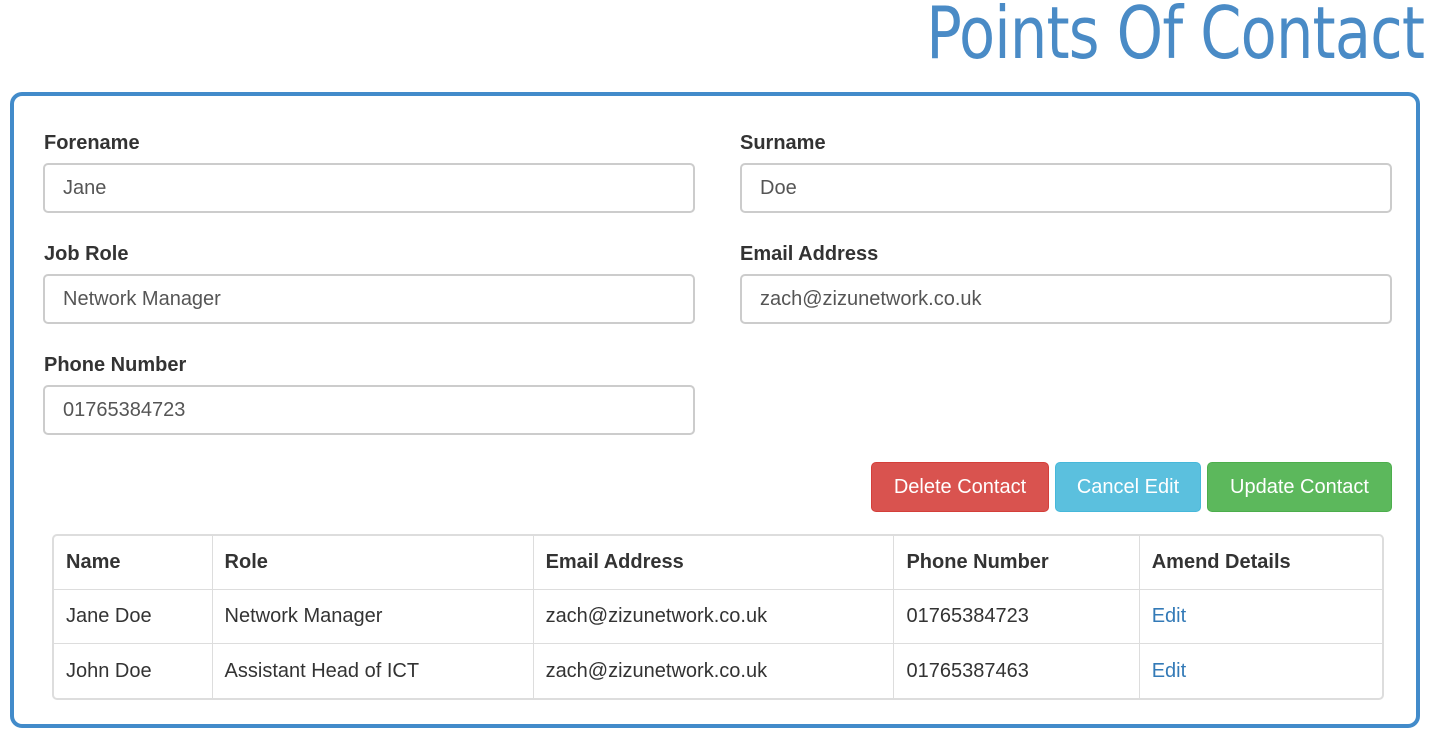 The image size is (1436, 739). I want to click on forename-input, so click(369, 188).